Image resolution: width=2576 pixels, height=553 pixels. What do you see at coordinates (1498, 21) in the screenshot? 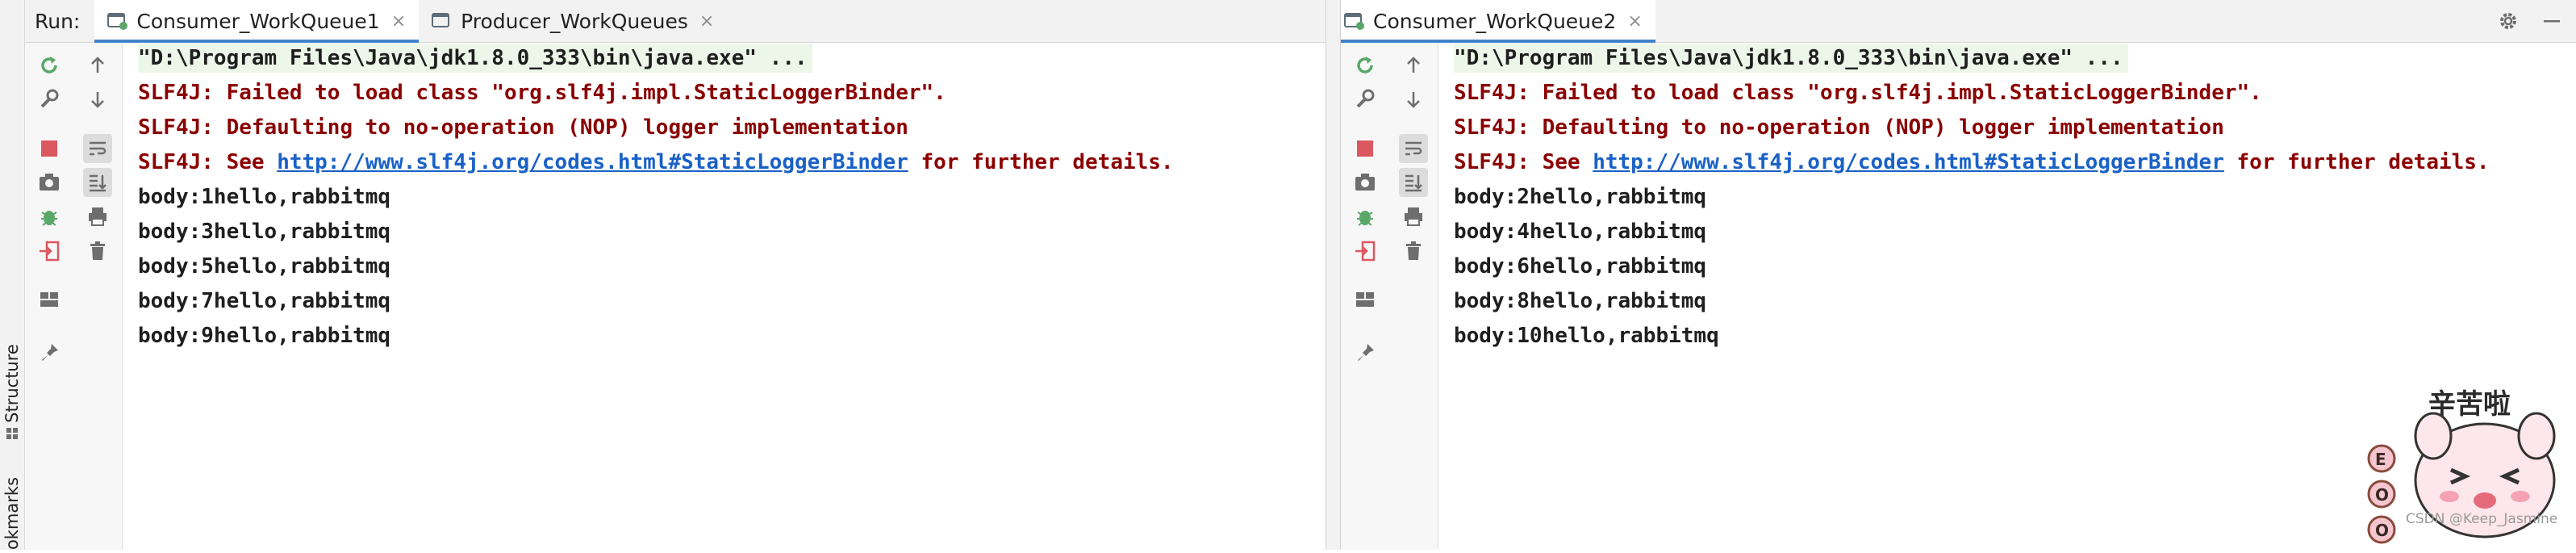
I see `tab-consumer-workqueue2: Consumer_WorkQueue2 ×` at bounding box center [1498, 21].